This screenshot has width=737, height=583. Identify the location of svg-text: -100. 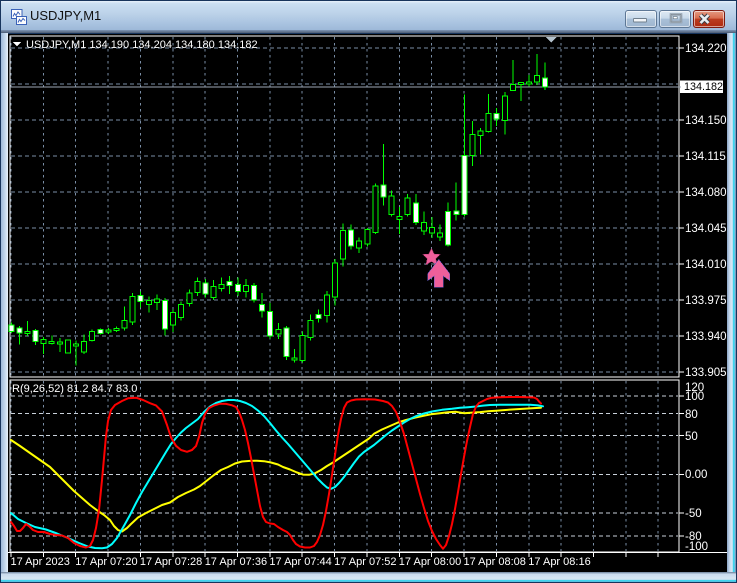
(696, 547).